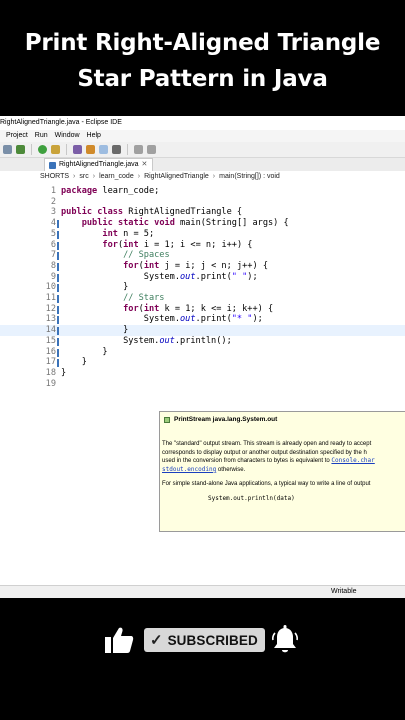  I want to click on line-number: 13, so click(50, 319).